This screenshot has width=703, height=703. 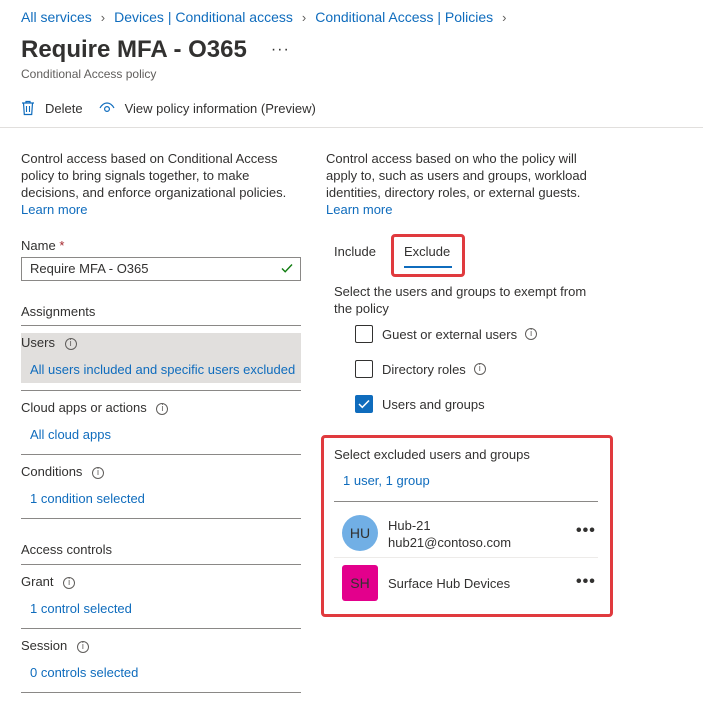 I want to click on breadcrumb-devices-conditional-access: Devices | Conditional access, so click(x=203, y=17).